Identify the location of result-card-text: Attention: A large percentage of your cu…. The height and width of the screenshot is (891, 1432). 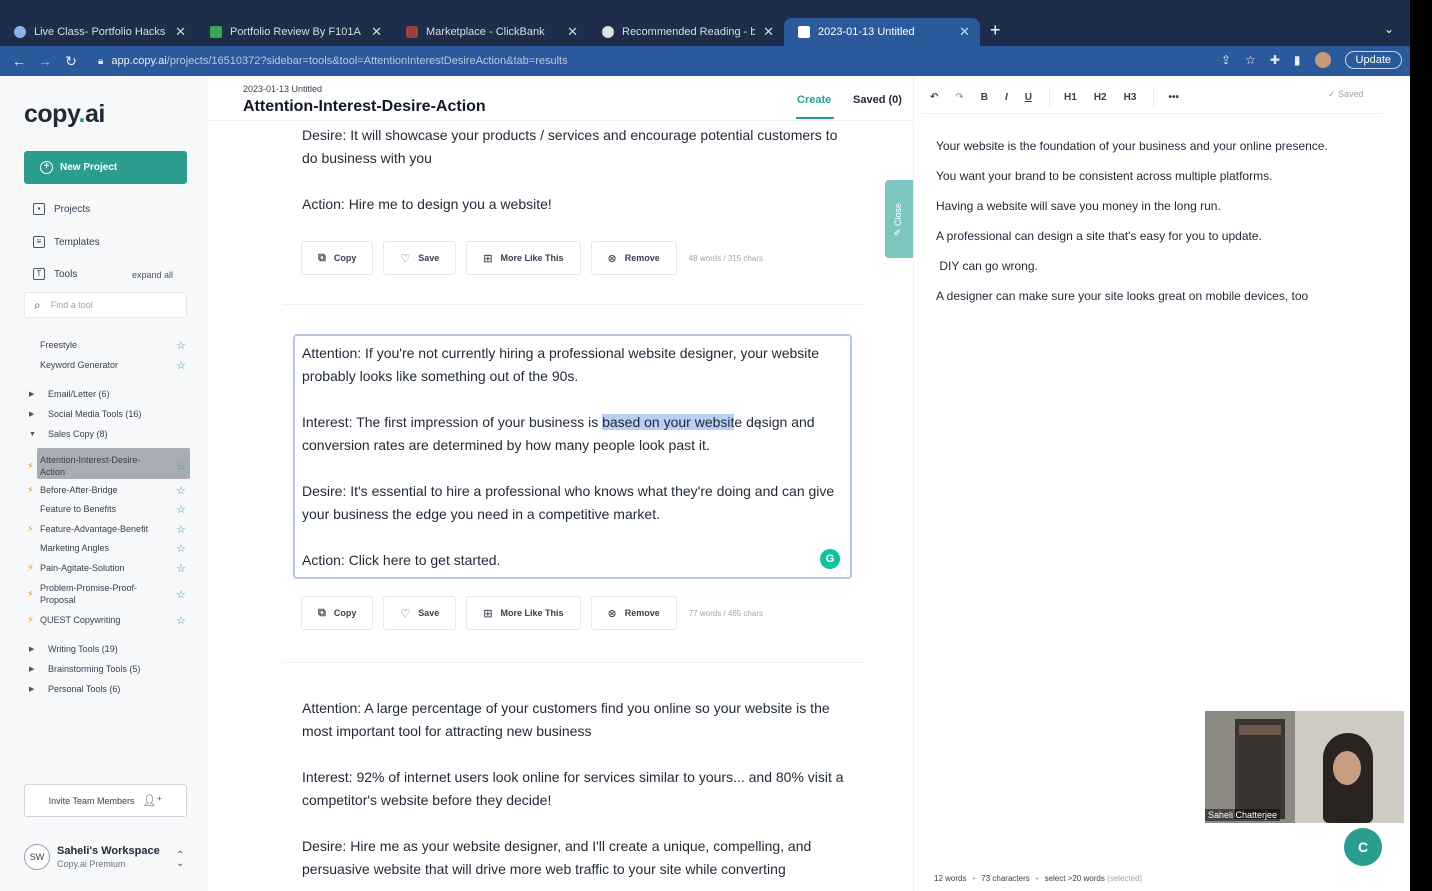
(576, 789).